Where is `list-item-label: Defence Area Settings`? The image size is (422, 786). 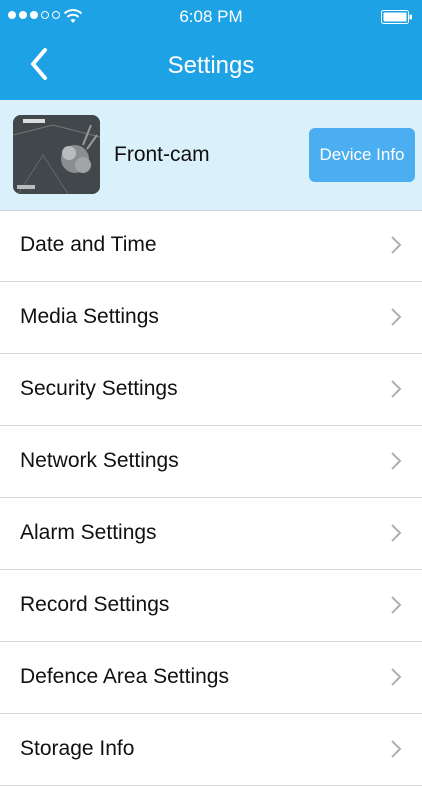 list-item-label: Defence Area Settings is located at coordinates (124, 676).